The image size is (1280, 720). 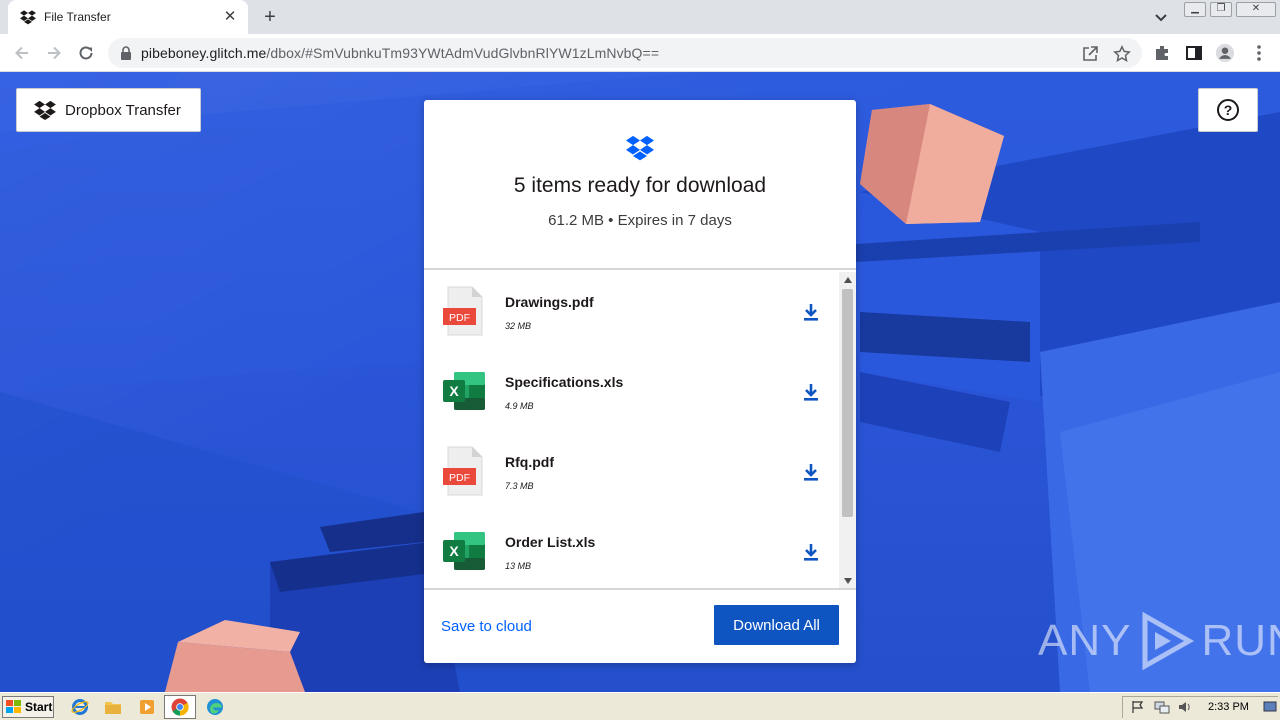 What do you see at coordinates (847, 580) in the screenshot?
I see `scroll-down-arrow-icon` at bounding box center [847, 580].